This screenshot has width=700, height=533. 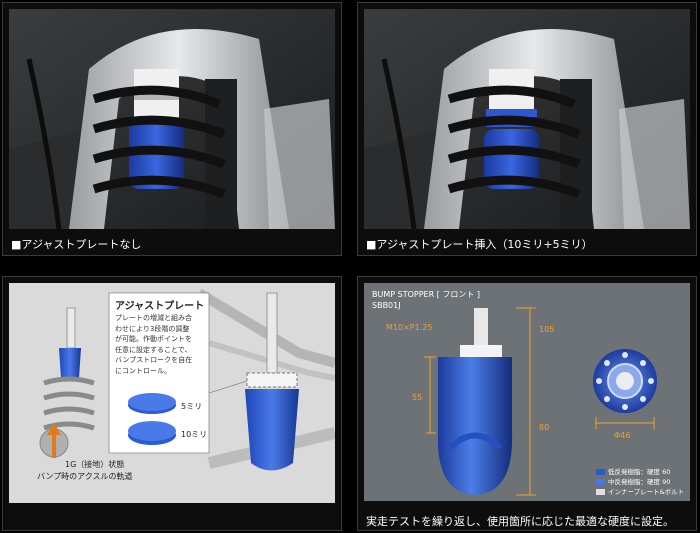 What do you see at coordinates (76, 244) in the screenshot?
I see `caption-no-plate: ■アジャストプレートなし` at bounding box center [76, 244].